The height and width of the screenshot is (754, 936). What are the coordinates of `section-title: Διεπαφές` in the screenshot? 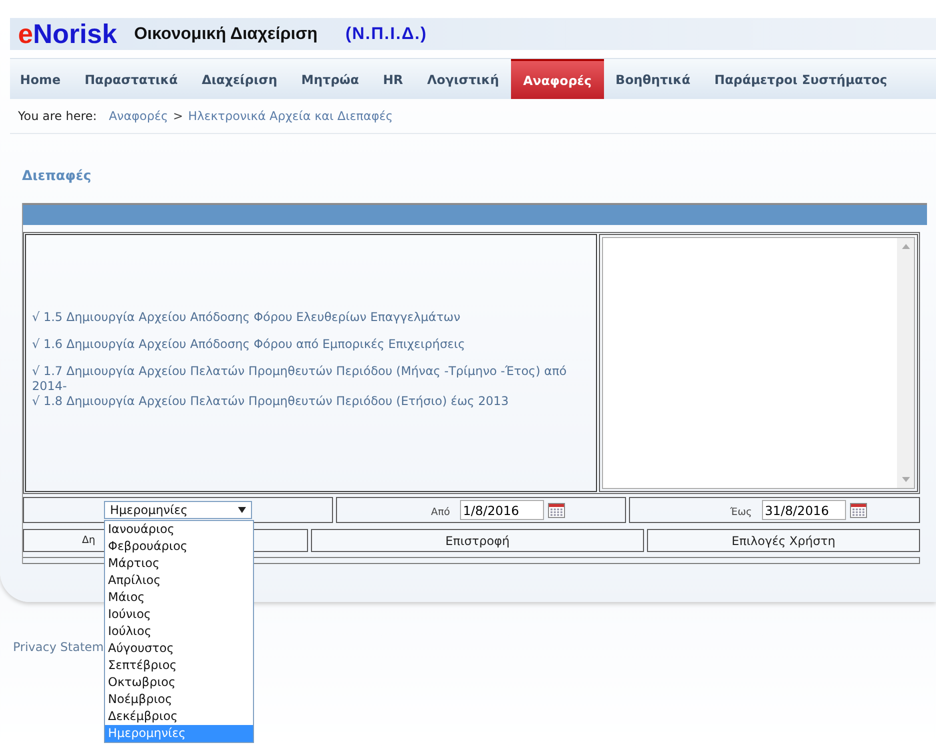 It's located at (57, 176).